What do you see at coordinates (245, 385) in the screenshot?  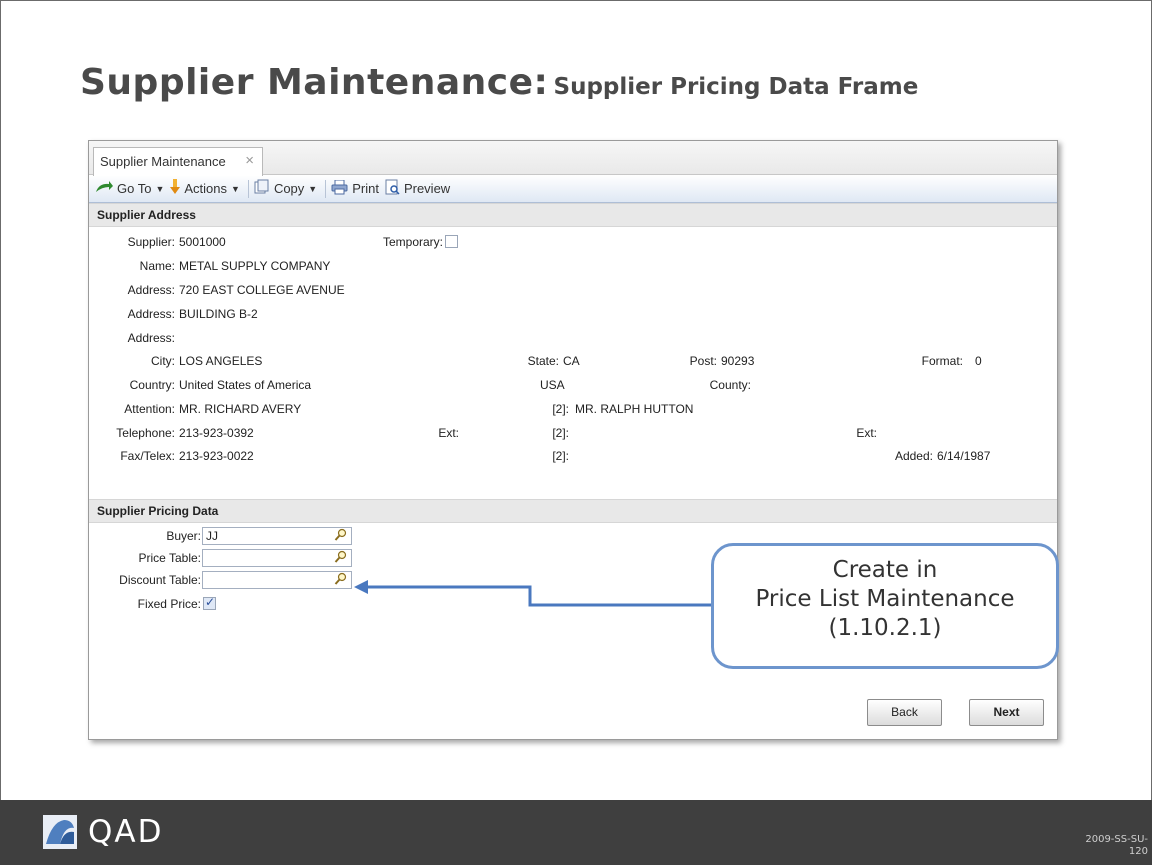 I see `country-value: United States of America` at bounding box center [245, 385].